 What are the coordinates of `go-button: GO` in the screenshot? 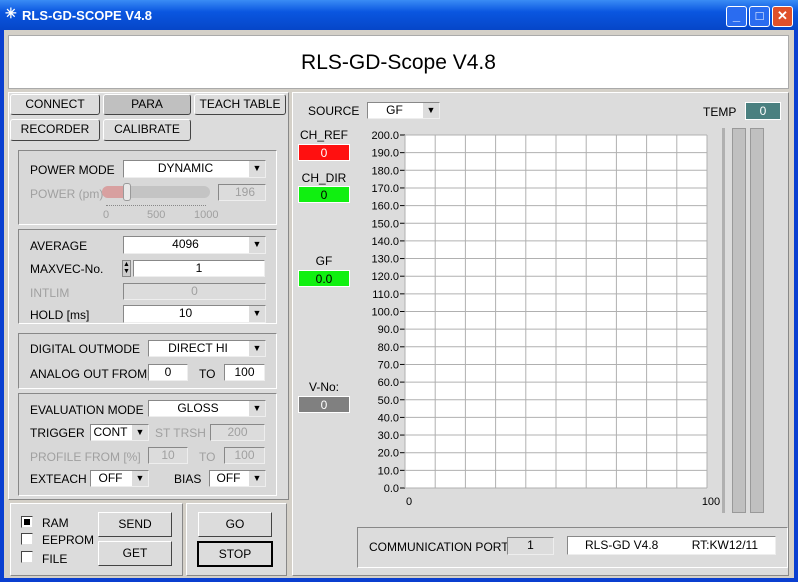 It's located at (235, 524).